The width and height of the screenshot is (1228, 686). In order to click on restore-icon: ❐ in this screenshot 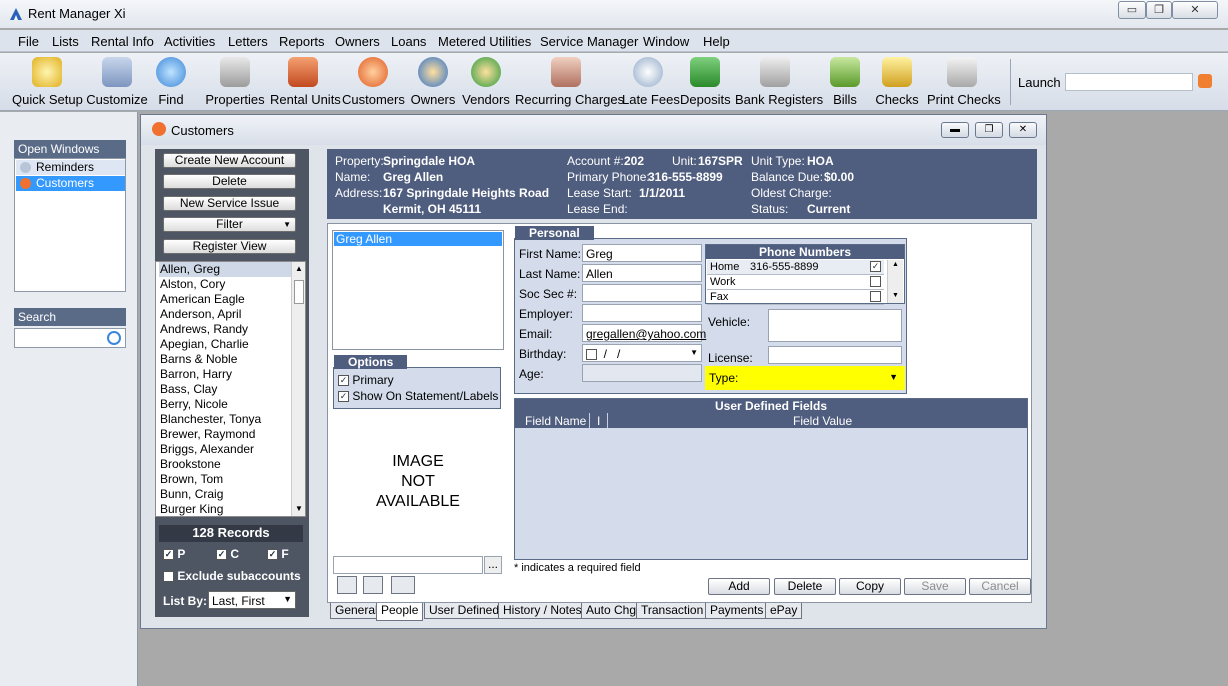, I will do `click(1159, 10)`.